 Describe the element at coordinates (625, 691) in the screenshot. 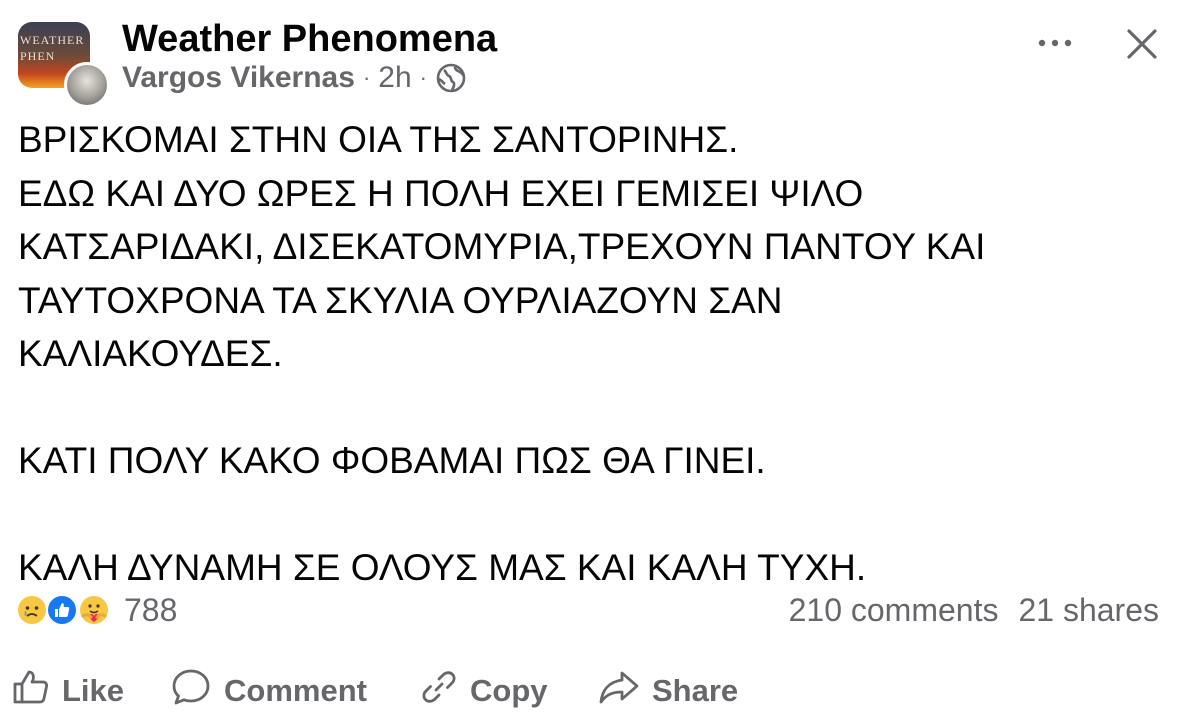

I see `share-arrow-icon` at that location.